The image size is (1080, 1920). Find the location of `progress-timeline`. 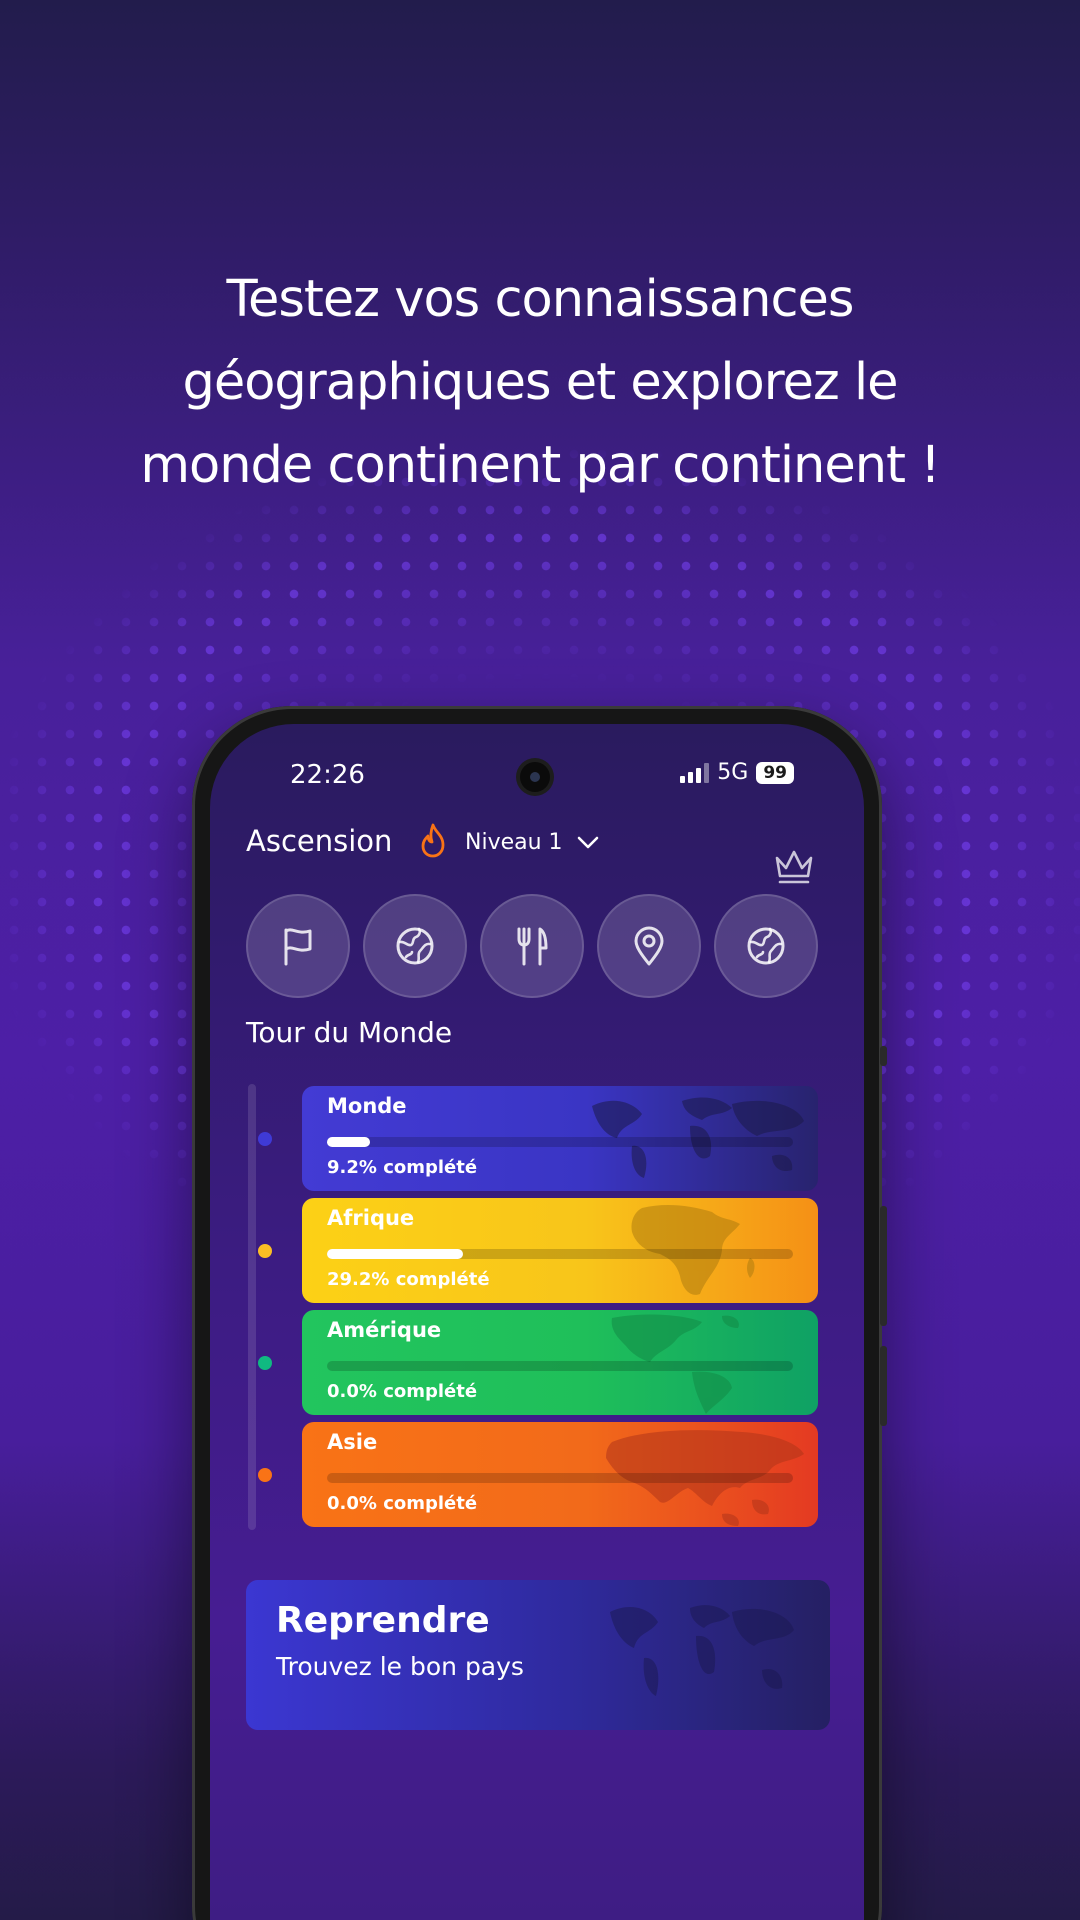

progress-timeline is located at coordinates (252, 1307).